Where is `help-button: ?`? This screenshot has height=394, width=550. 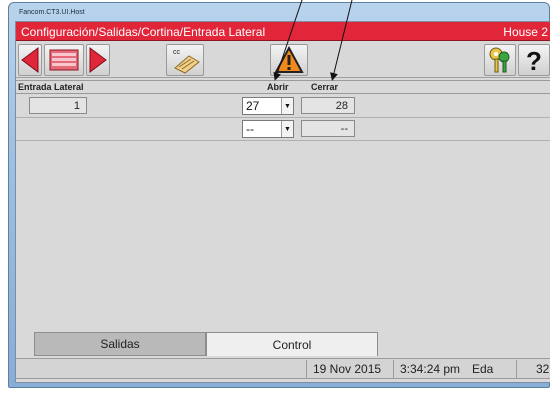
help-button: ? is located at coordinates (534, 60).